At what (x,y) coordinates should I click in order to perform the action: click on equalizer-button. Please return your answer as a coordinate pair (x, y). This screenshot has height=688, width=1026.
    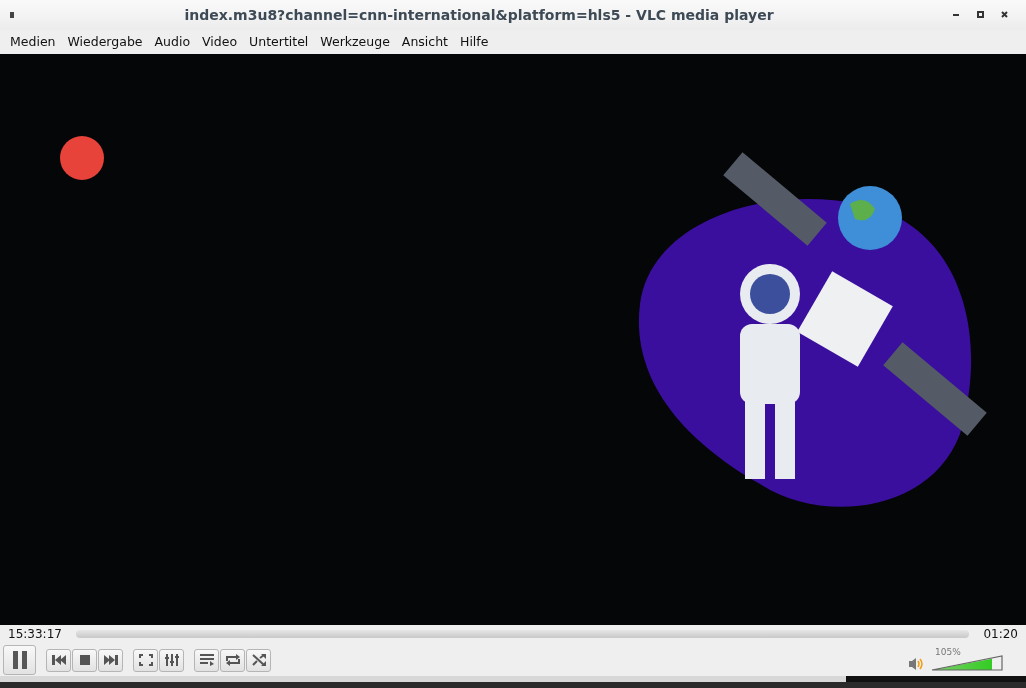
    Looking at the image, I should click on (171, 660).